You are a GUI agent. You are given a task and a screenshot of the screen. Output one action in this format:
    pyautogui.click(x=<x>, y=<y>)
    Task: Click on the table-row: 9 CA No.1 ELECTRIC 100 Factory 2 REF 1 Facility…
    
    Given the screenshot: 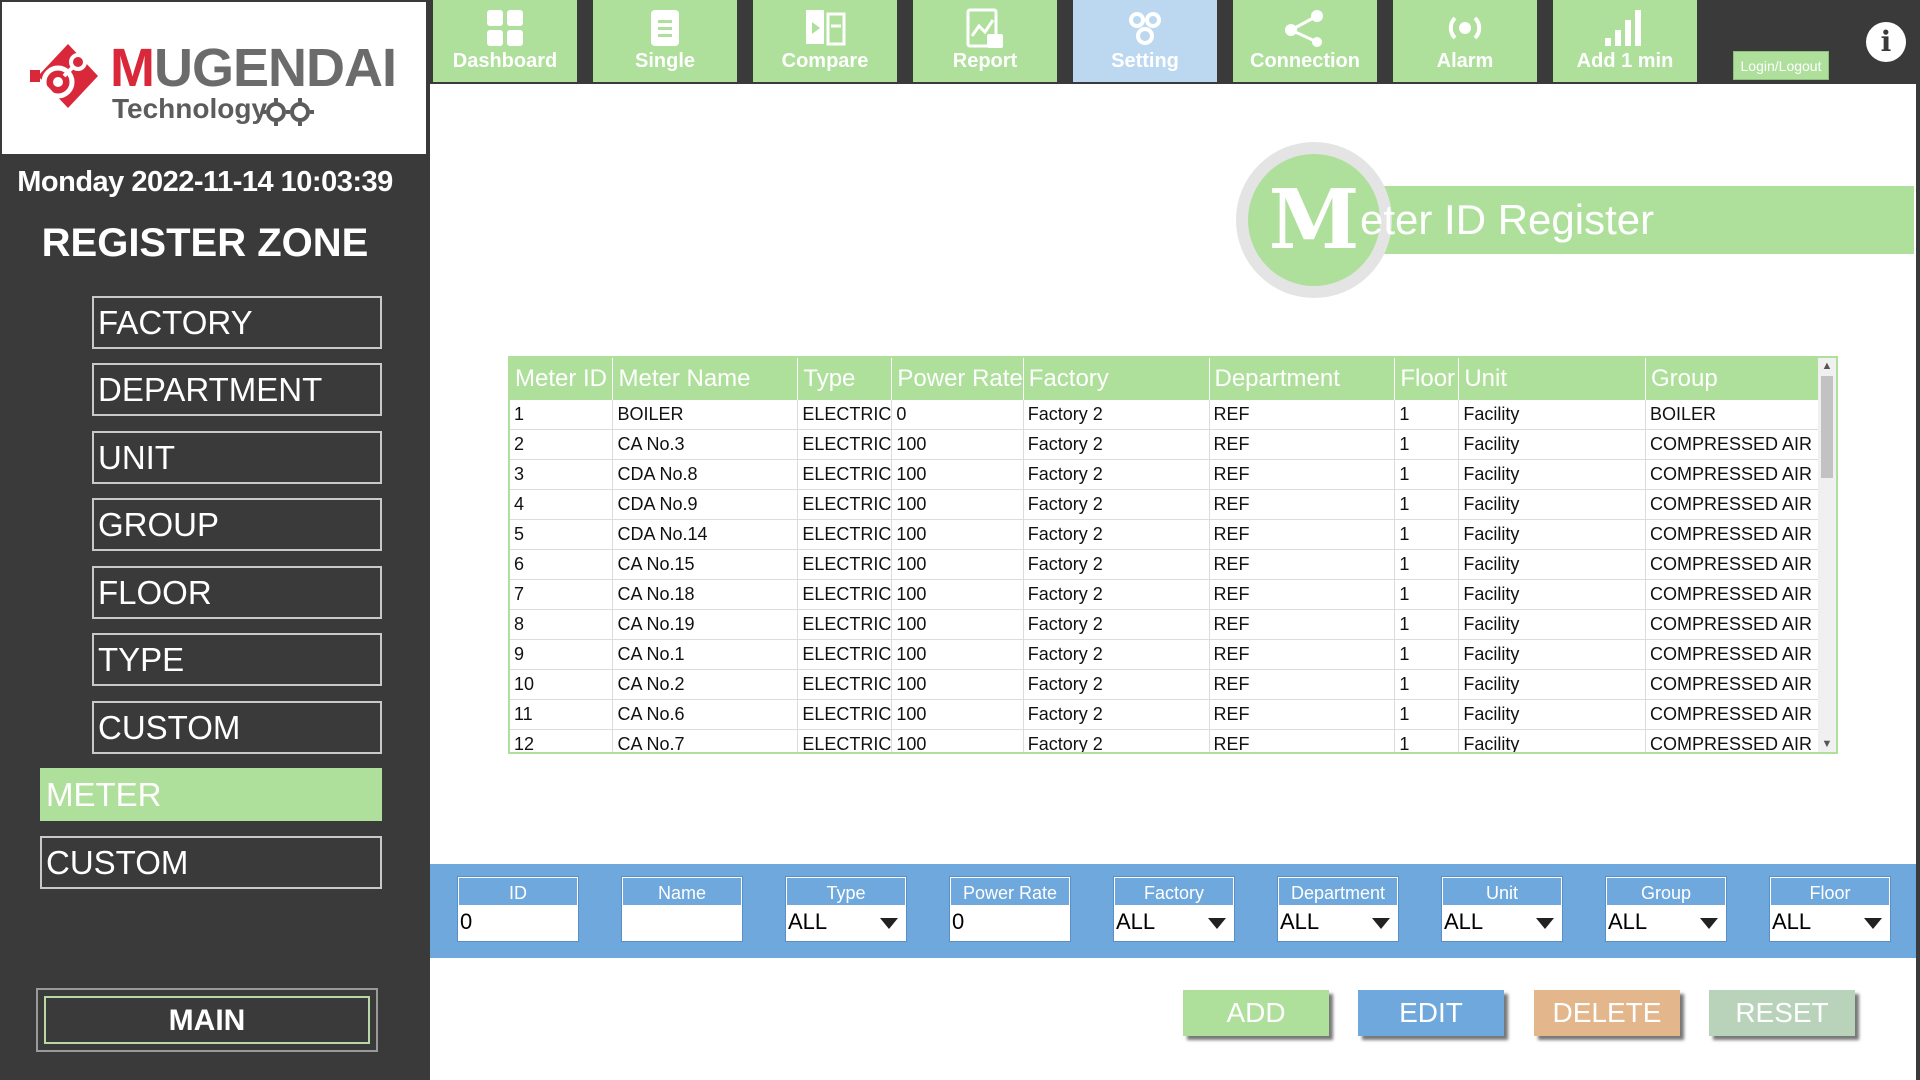 What is the action you would take?
    pyautogui.click(x=1173, y=654)
    